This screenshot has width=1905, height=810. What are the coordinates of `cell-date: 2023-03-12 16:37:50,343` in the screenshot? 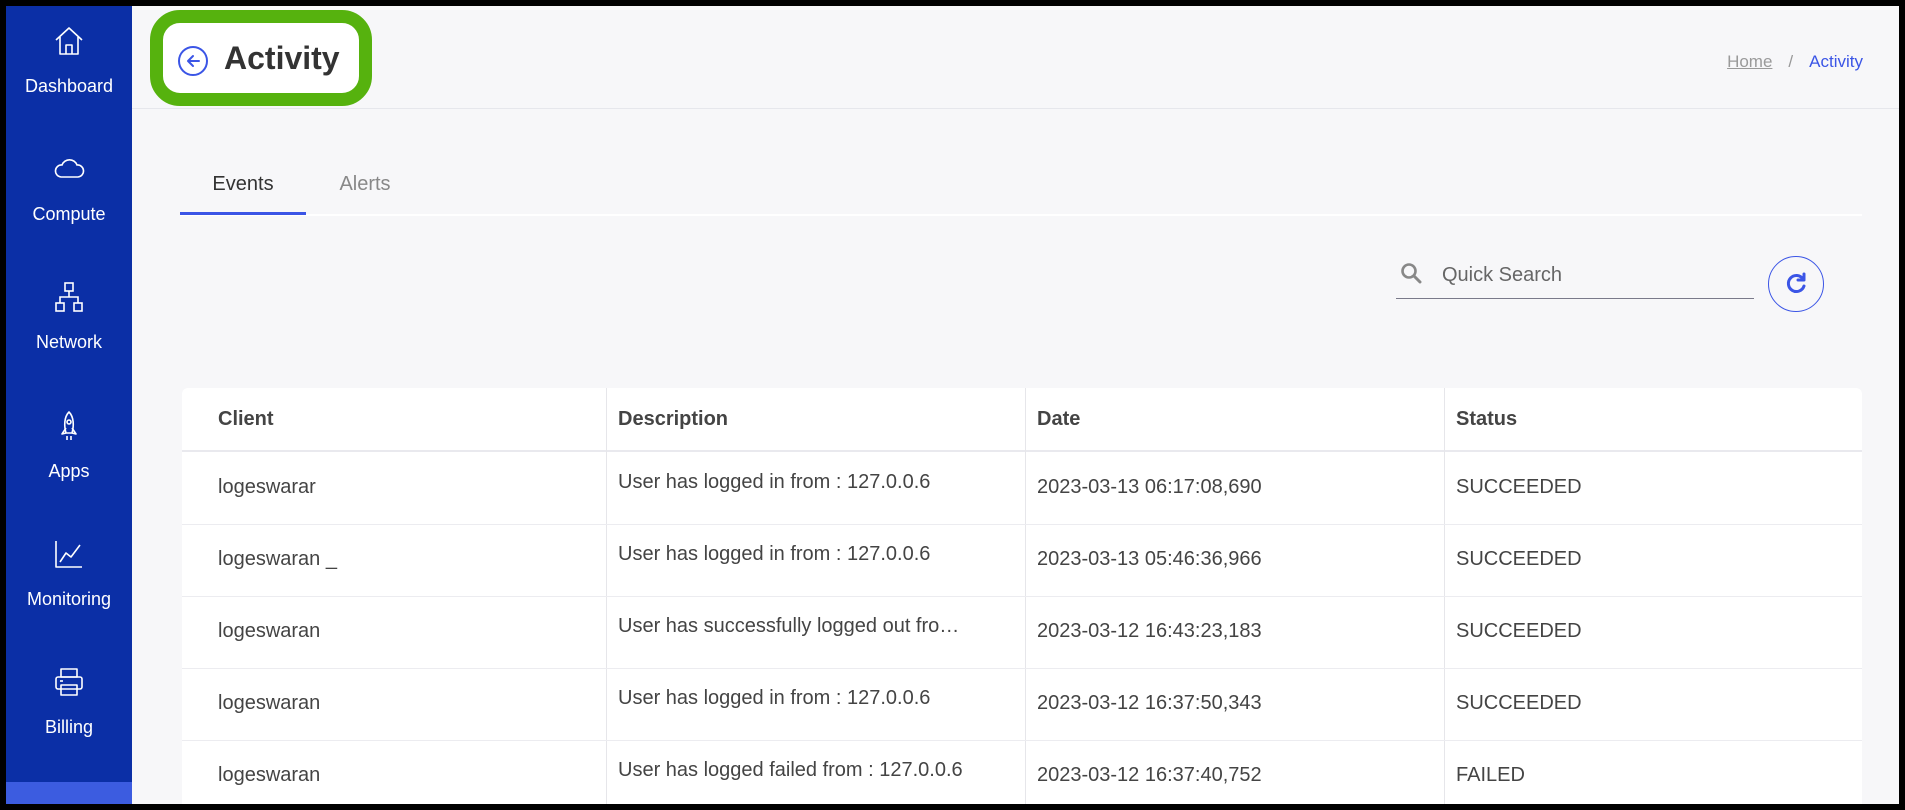 It's located at (1149, 703).